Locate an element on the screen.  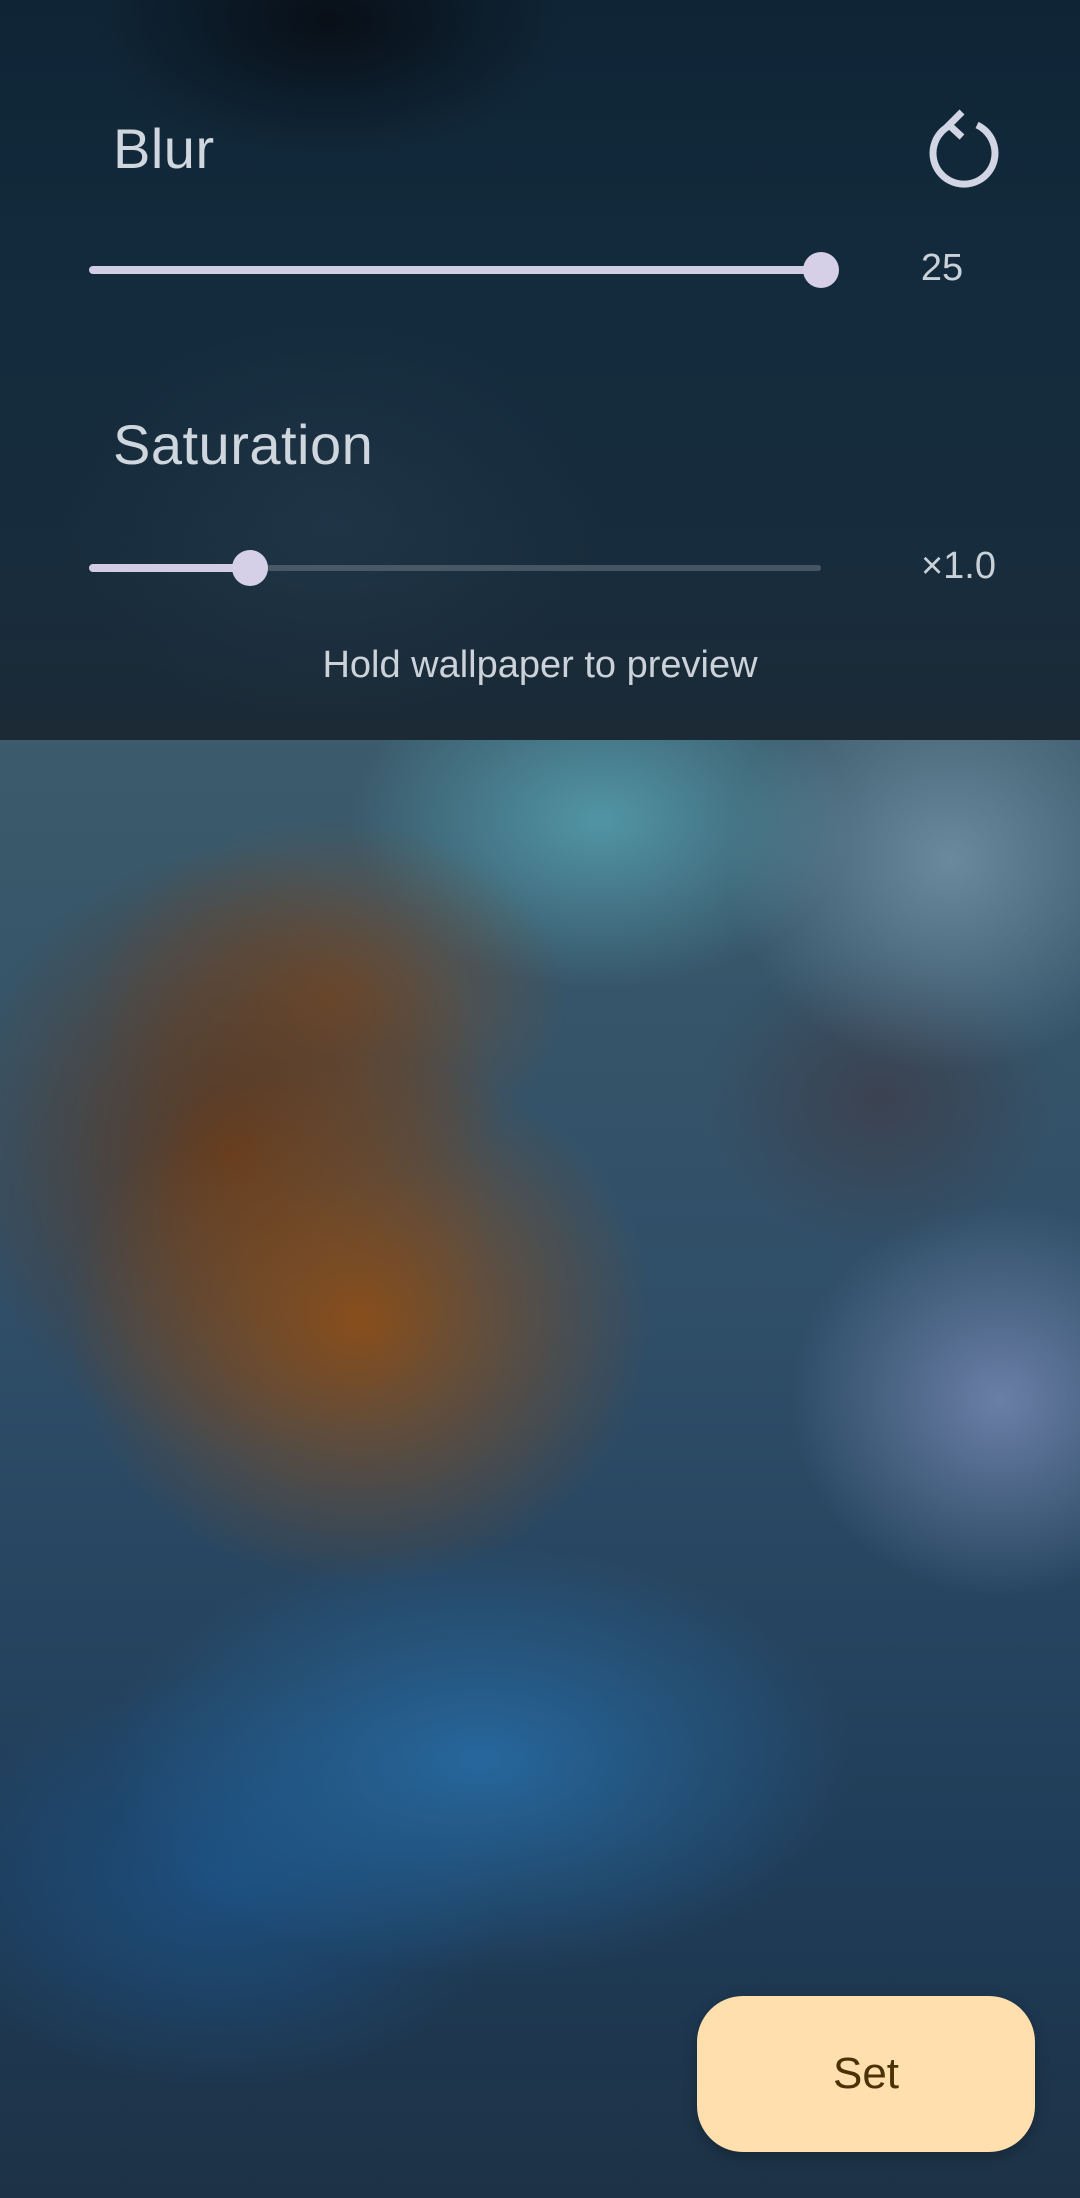
saturation-label: Saturation is located at coordinates (243, 444).